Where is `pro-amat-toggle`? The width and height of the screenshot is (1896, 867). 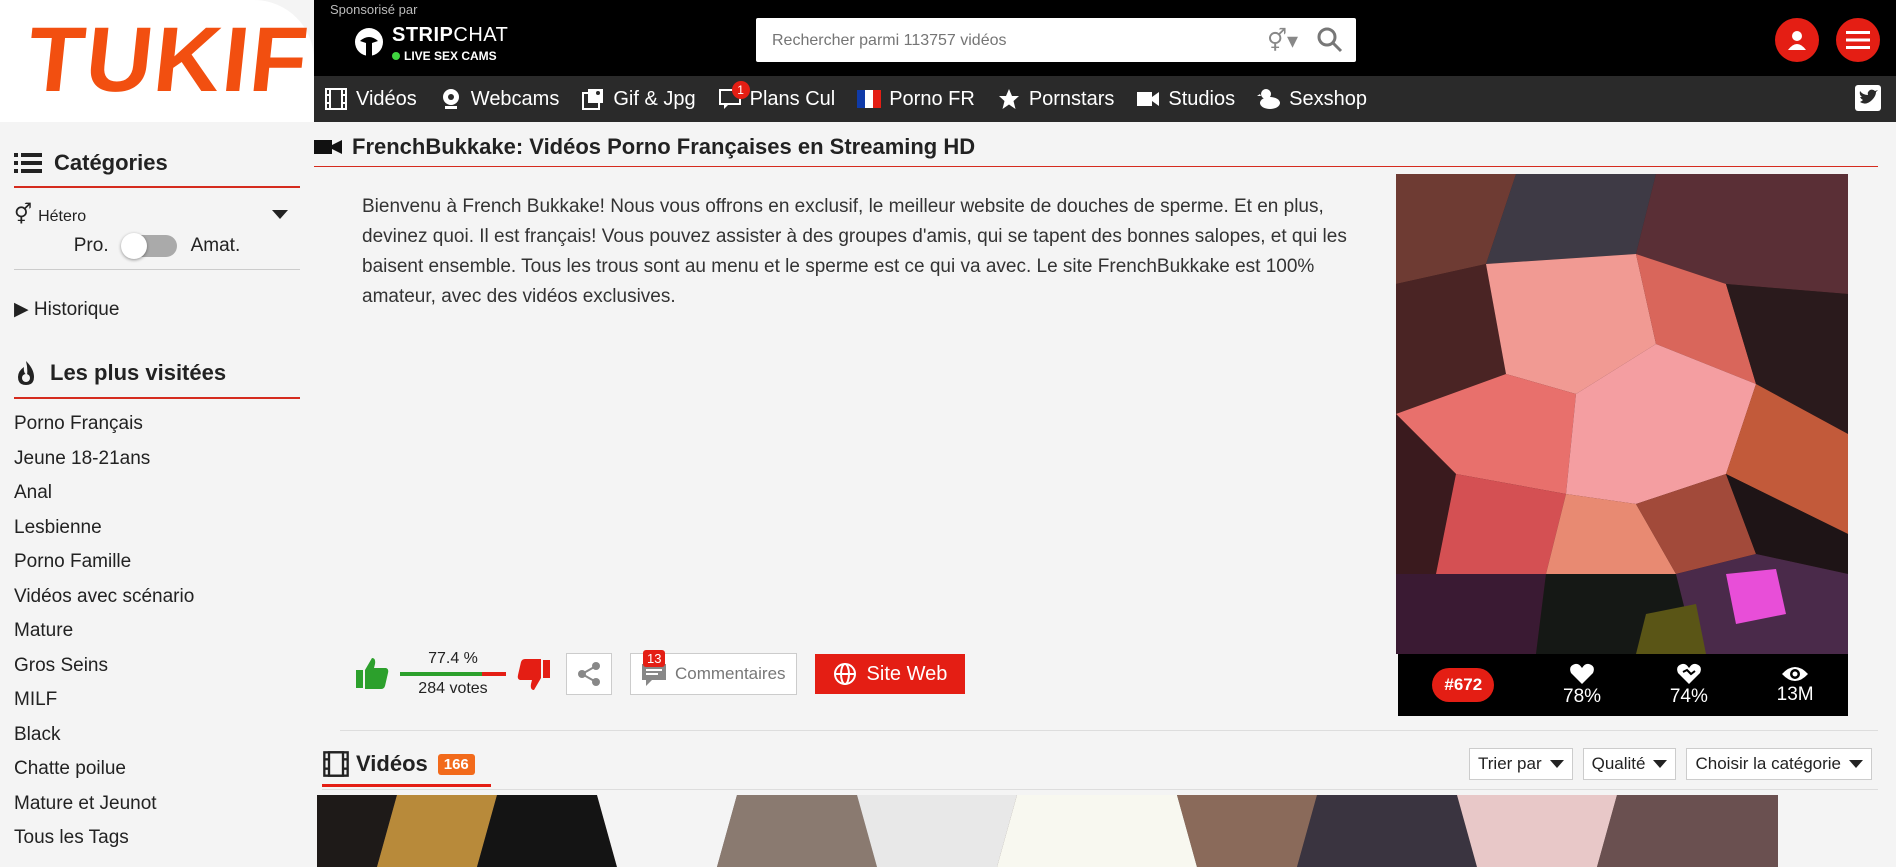 pro-amat-toggle is located at coordinates (148, 246).